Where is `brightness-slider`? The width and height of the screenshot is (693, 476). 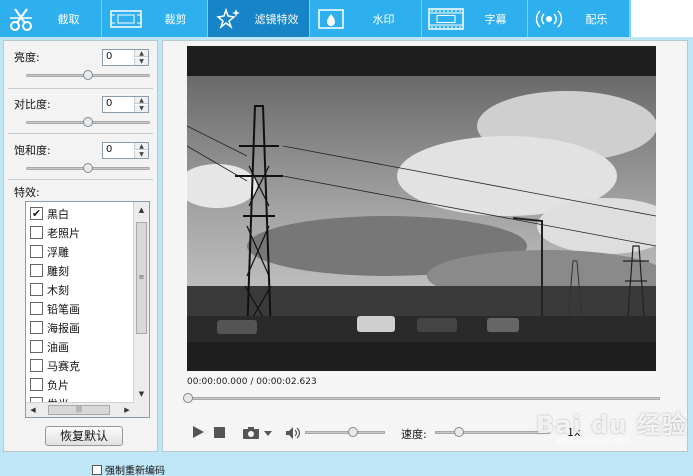 brightness-slider is located at coordinates (88, 75).